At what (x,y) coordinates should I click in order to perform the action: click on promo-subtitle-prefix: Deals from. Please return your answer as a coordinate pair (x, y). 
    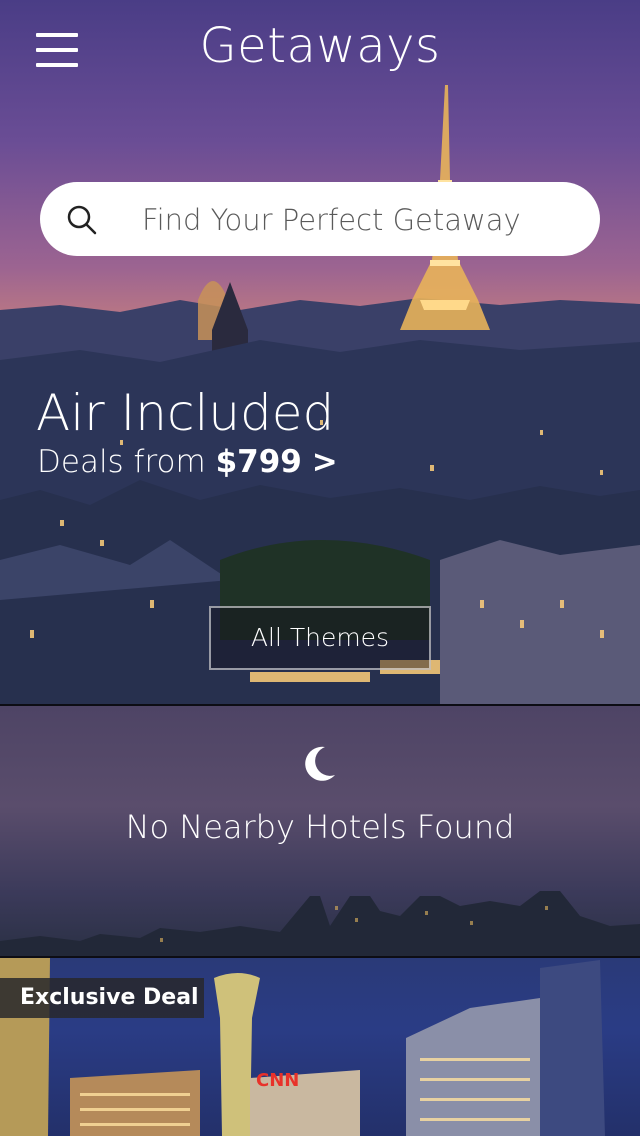
    Looking at the image, I should click on (121, 462).